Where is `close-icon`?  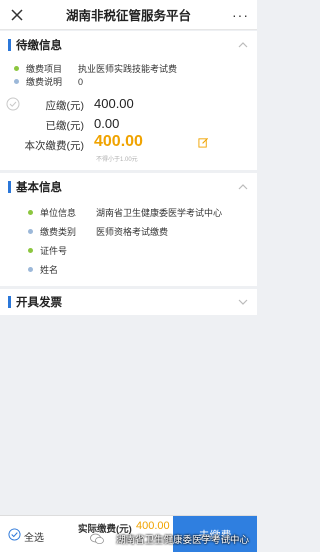 close-icon is located at coordinates (17, 15).